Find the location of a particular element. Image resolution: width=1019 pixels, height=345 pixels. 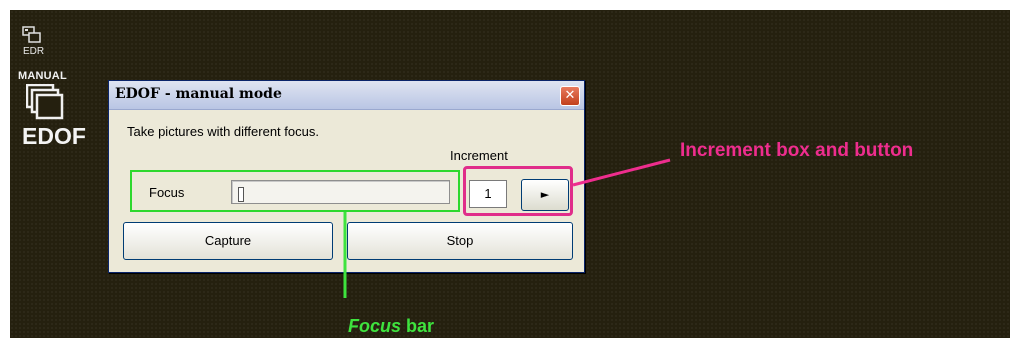

edof-label: EDOF is located at coordinates (54, 136).